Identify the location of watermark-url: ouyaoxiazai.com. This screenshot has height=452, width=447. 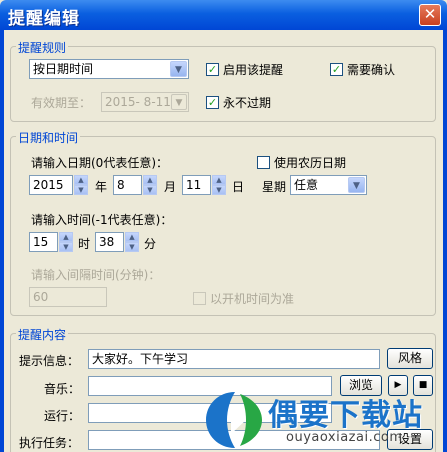
(344, 437).